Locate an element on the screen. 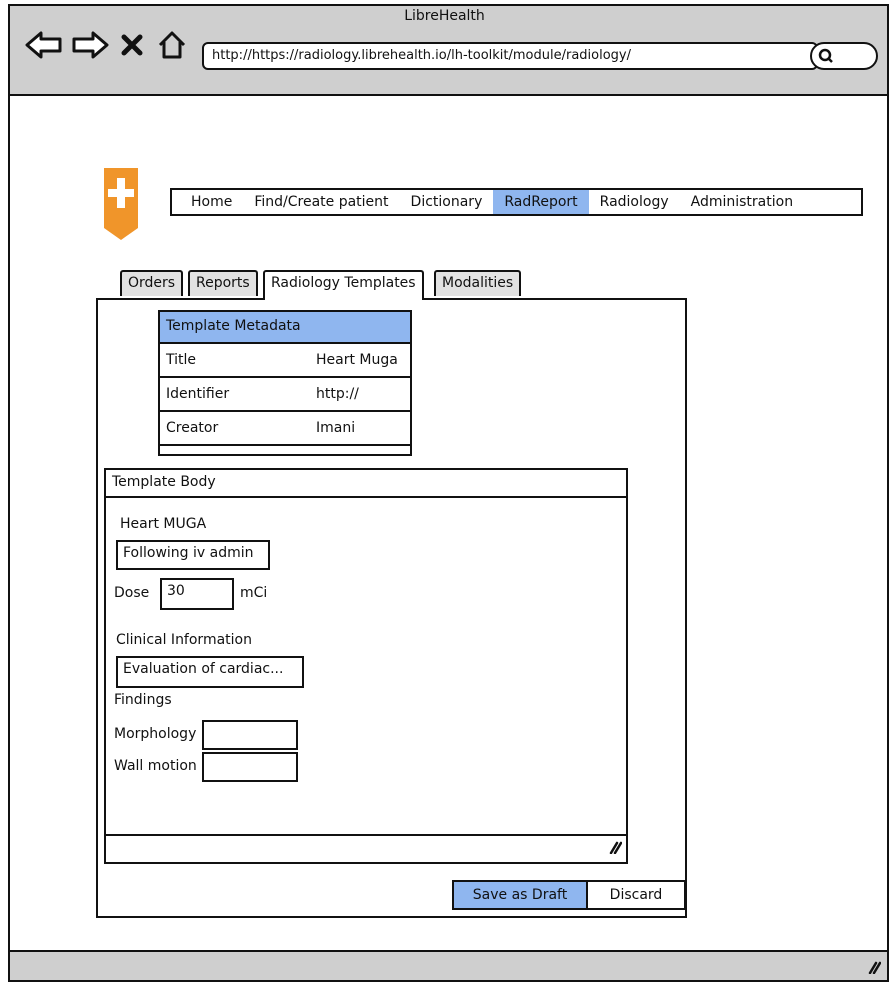 The image size is (889, 982). metadata-key: Identifier is located at coordinates (198, 394).